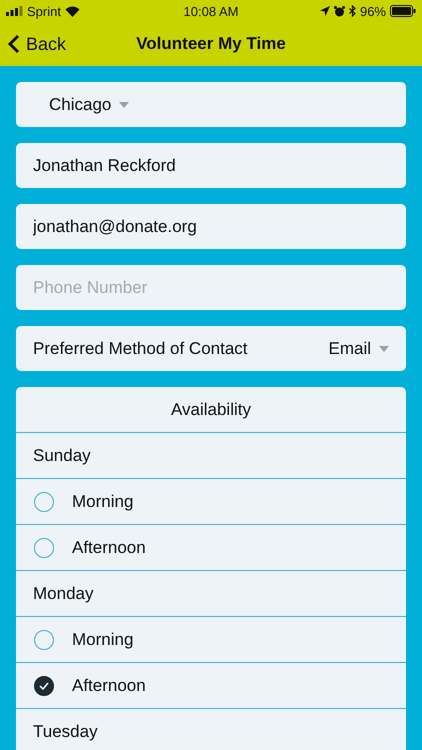 This screenshot has width=422, height=750. What do you see at coordinates (403, 11) in the screenshot?
I see `battery-icon` at bounding box center [403, 11].